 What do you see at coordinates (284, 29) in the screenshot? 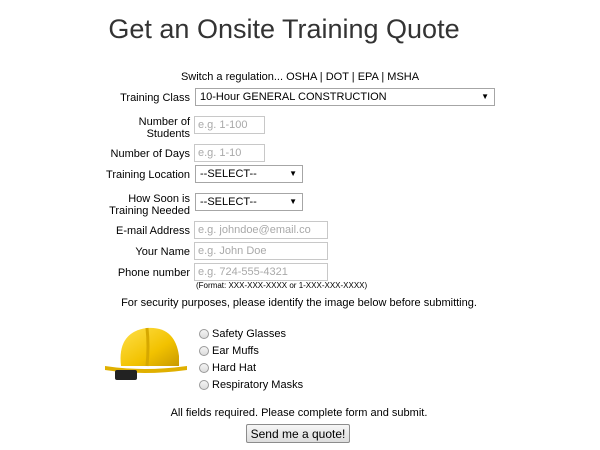
I see `page-title: Get an Onsite Training Quote` at bounding box center [284, 29].